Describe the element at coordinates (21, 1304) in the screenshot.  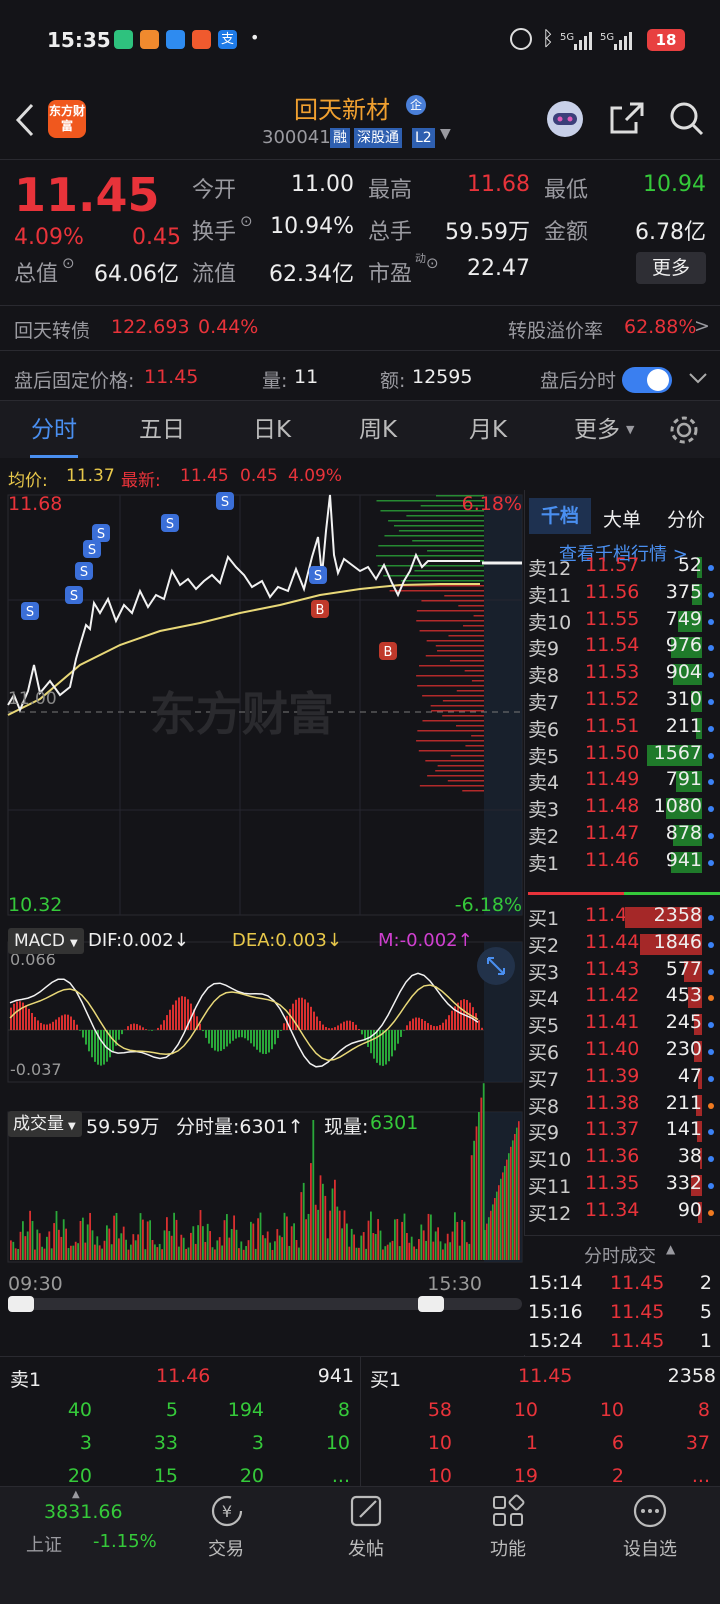
I see `range-slider-left-handle` at that location.